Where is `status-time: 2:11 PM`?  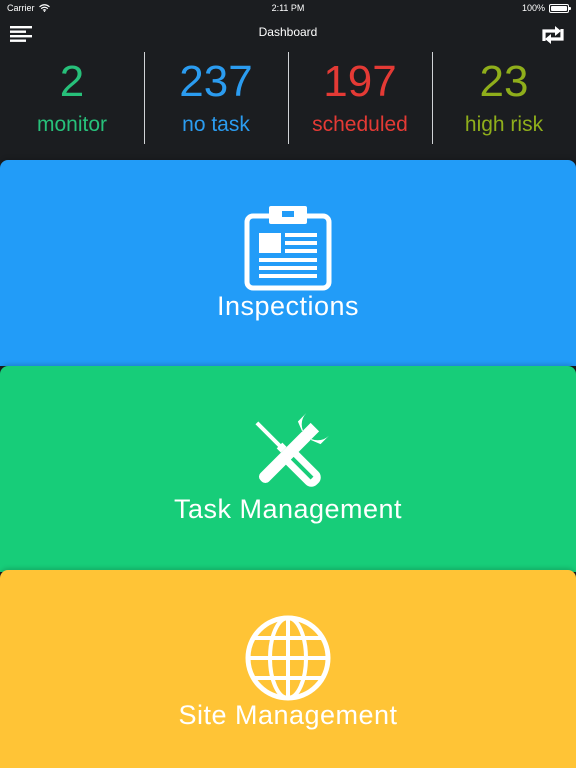
status-time: 2:11 PM is located at coordinates (288, 8).